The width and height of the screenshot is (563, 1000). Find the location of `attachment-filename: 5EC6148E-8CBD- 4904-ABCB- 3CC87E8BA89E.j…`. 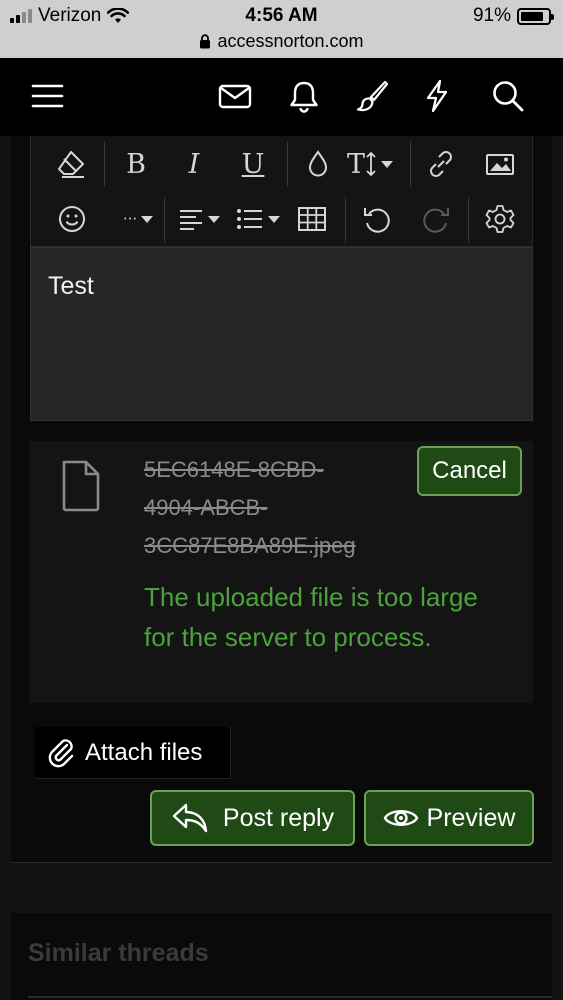

attachment-filename: 5EC6148E-8CBD- 4904-ABCB- 3CC87E8BA89E.j… is located at coordinates (279, 508).